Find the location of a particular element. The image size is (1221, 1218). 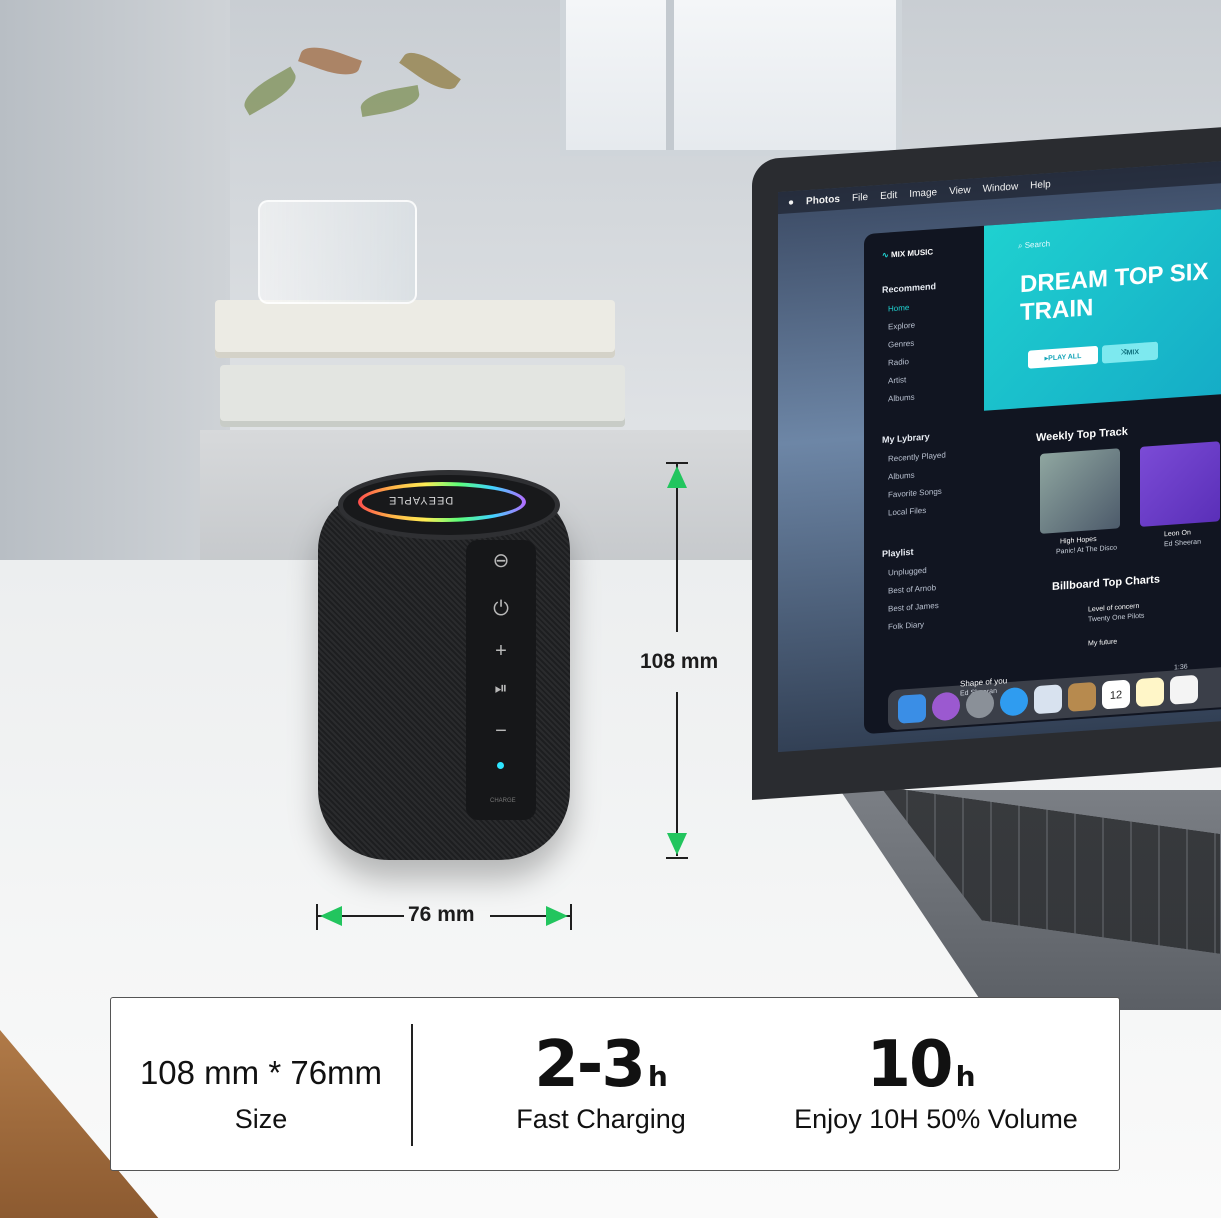

wall is located at coordinates (115, 315).